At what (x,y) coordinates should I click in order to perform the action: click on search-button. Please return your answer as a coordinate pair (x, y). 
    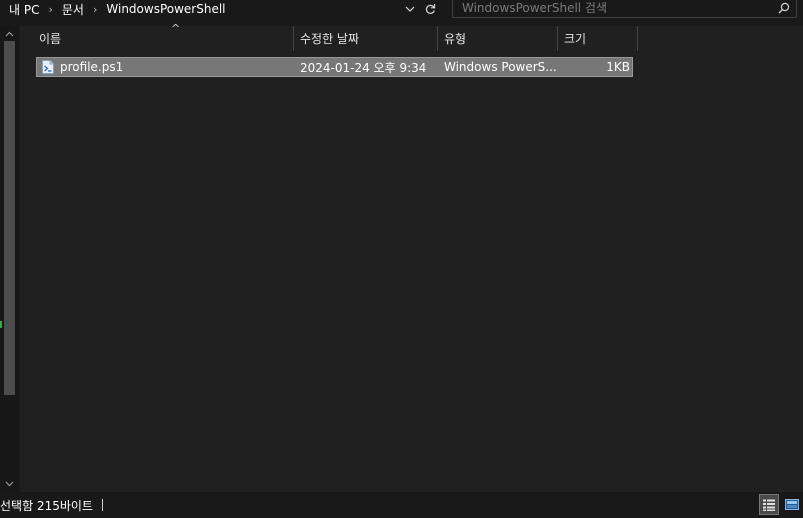
    Looking at the image, I should click on (784, 8).